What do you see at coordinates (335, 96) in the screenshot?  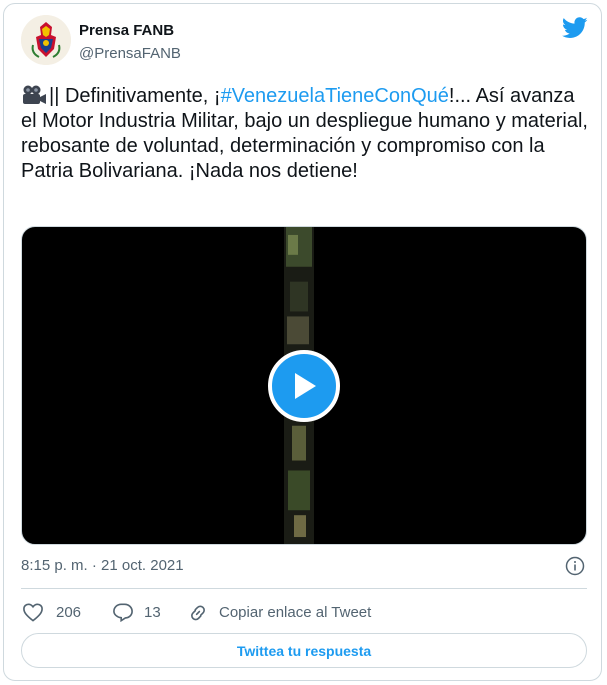 I see `hashtag-link: #VenezuelaTieneConQué` at bounding box center [335, 96].